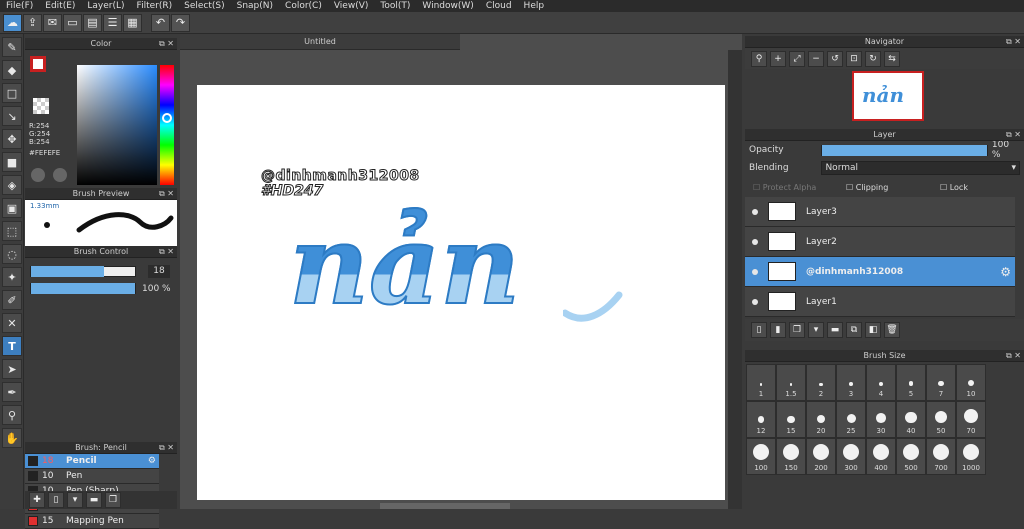  What do you see at coordinates (880, 302) in the screenshot?
I see `layer-row: Layer1` at bounding box center [880, 302].